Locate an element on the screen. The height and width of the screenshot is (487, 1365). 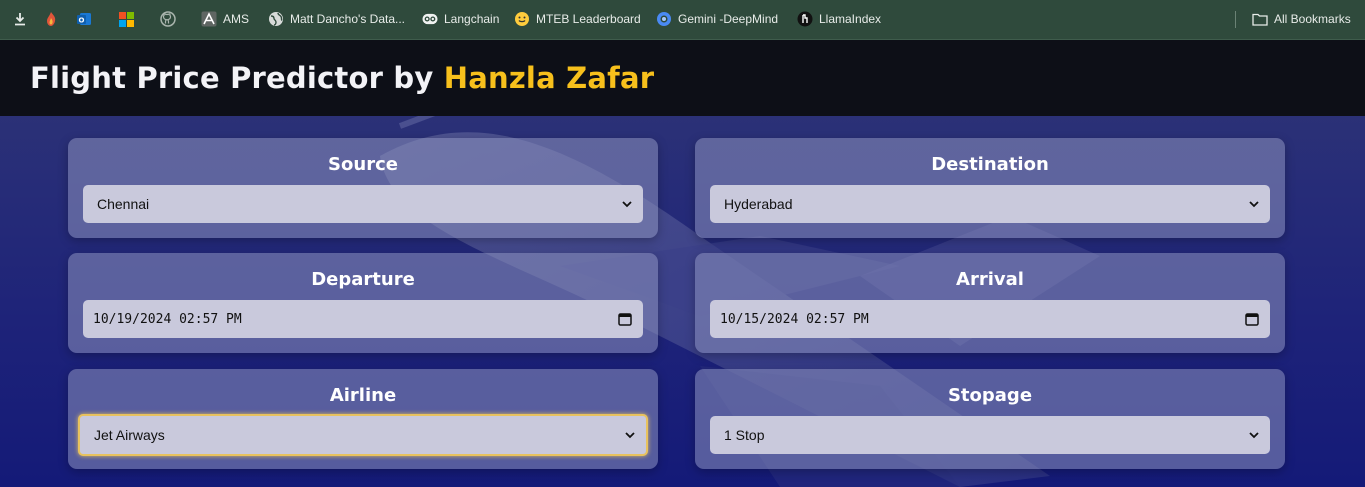
github-icon is located at coordinates (168, 19).